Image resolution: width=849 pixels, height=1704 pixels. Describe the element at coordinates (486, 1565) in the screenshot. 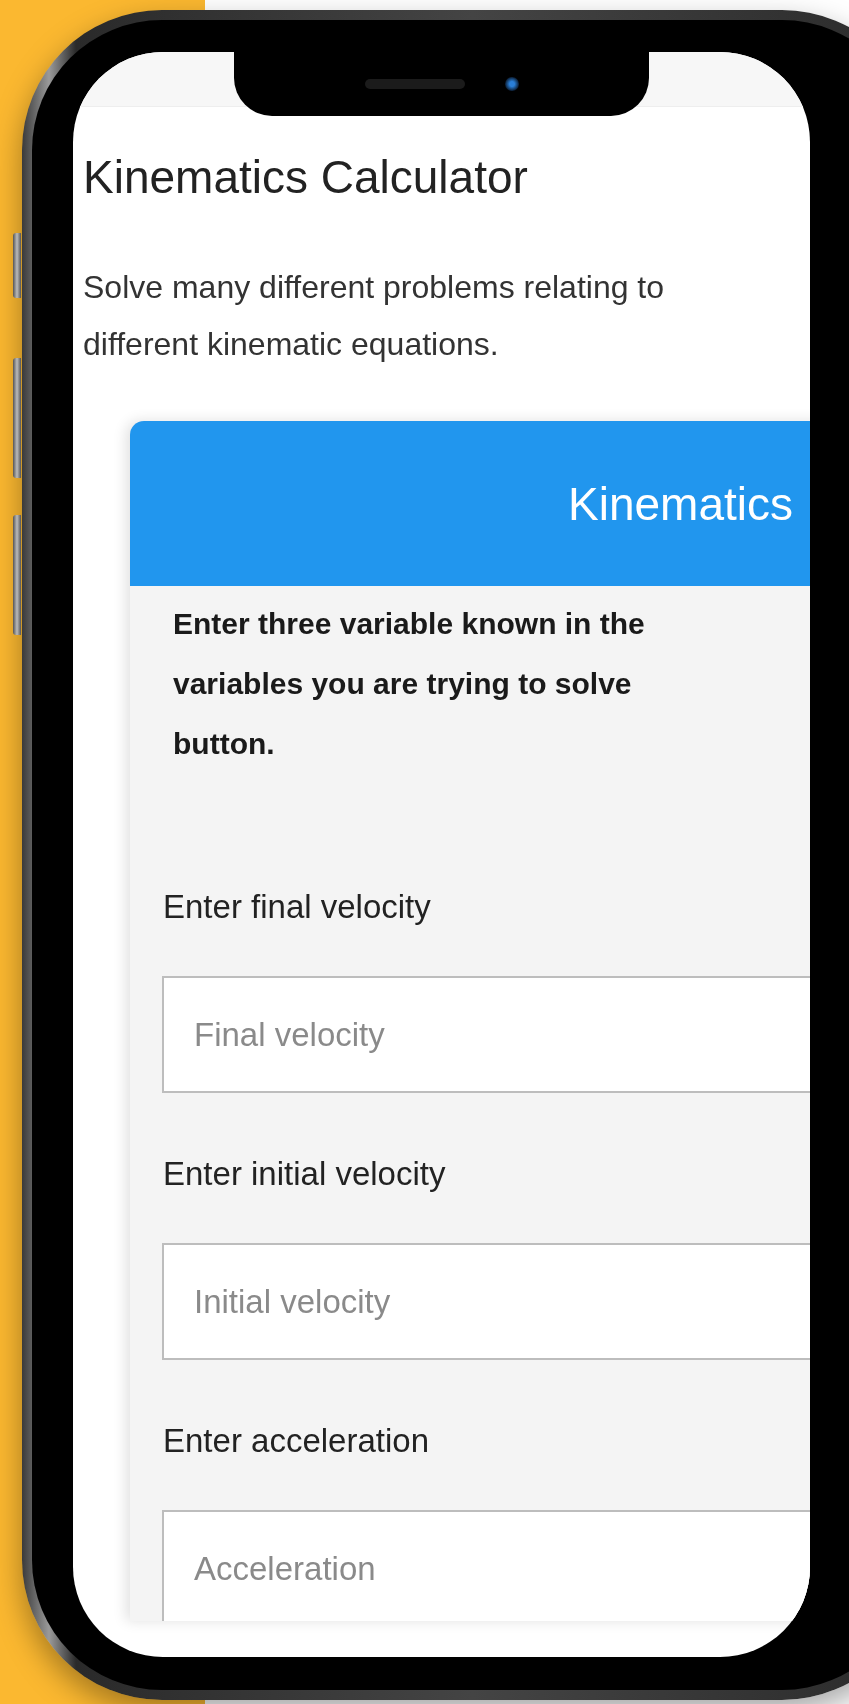

I see `input-field: Acceleration` at that location.